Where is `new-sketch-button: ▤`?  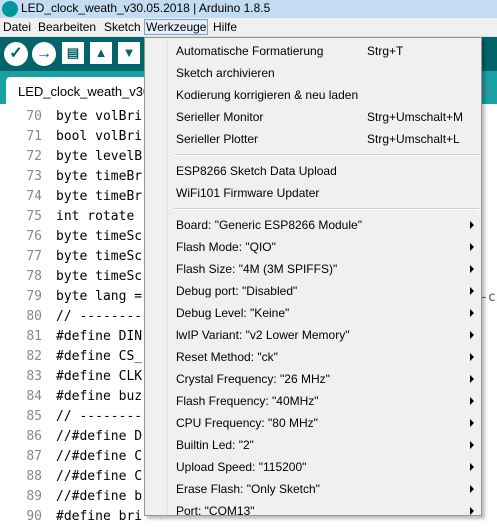
new-sketch-button: ▤ is located at coordinates (73, 53).